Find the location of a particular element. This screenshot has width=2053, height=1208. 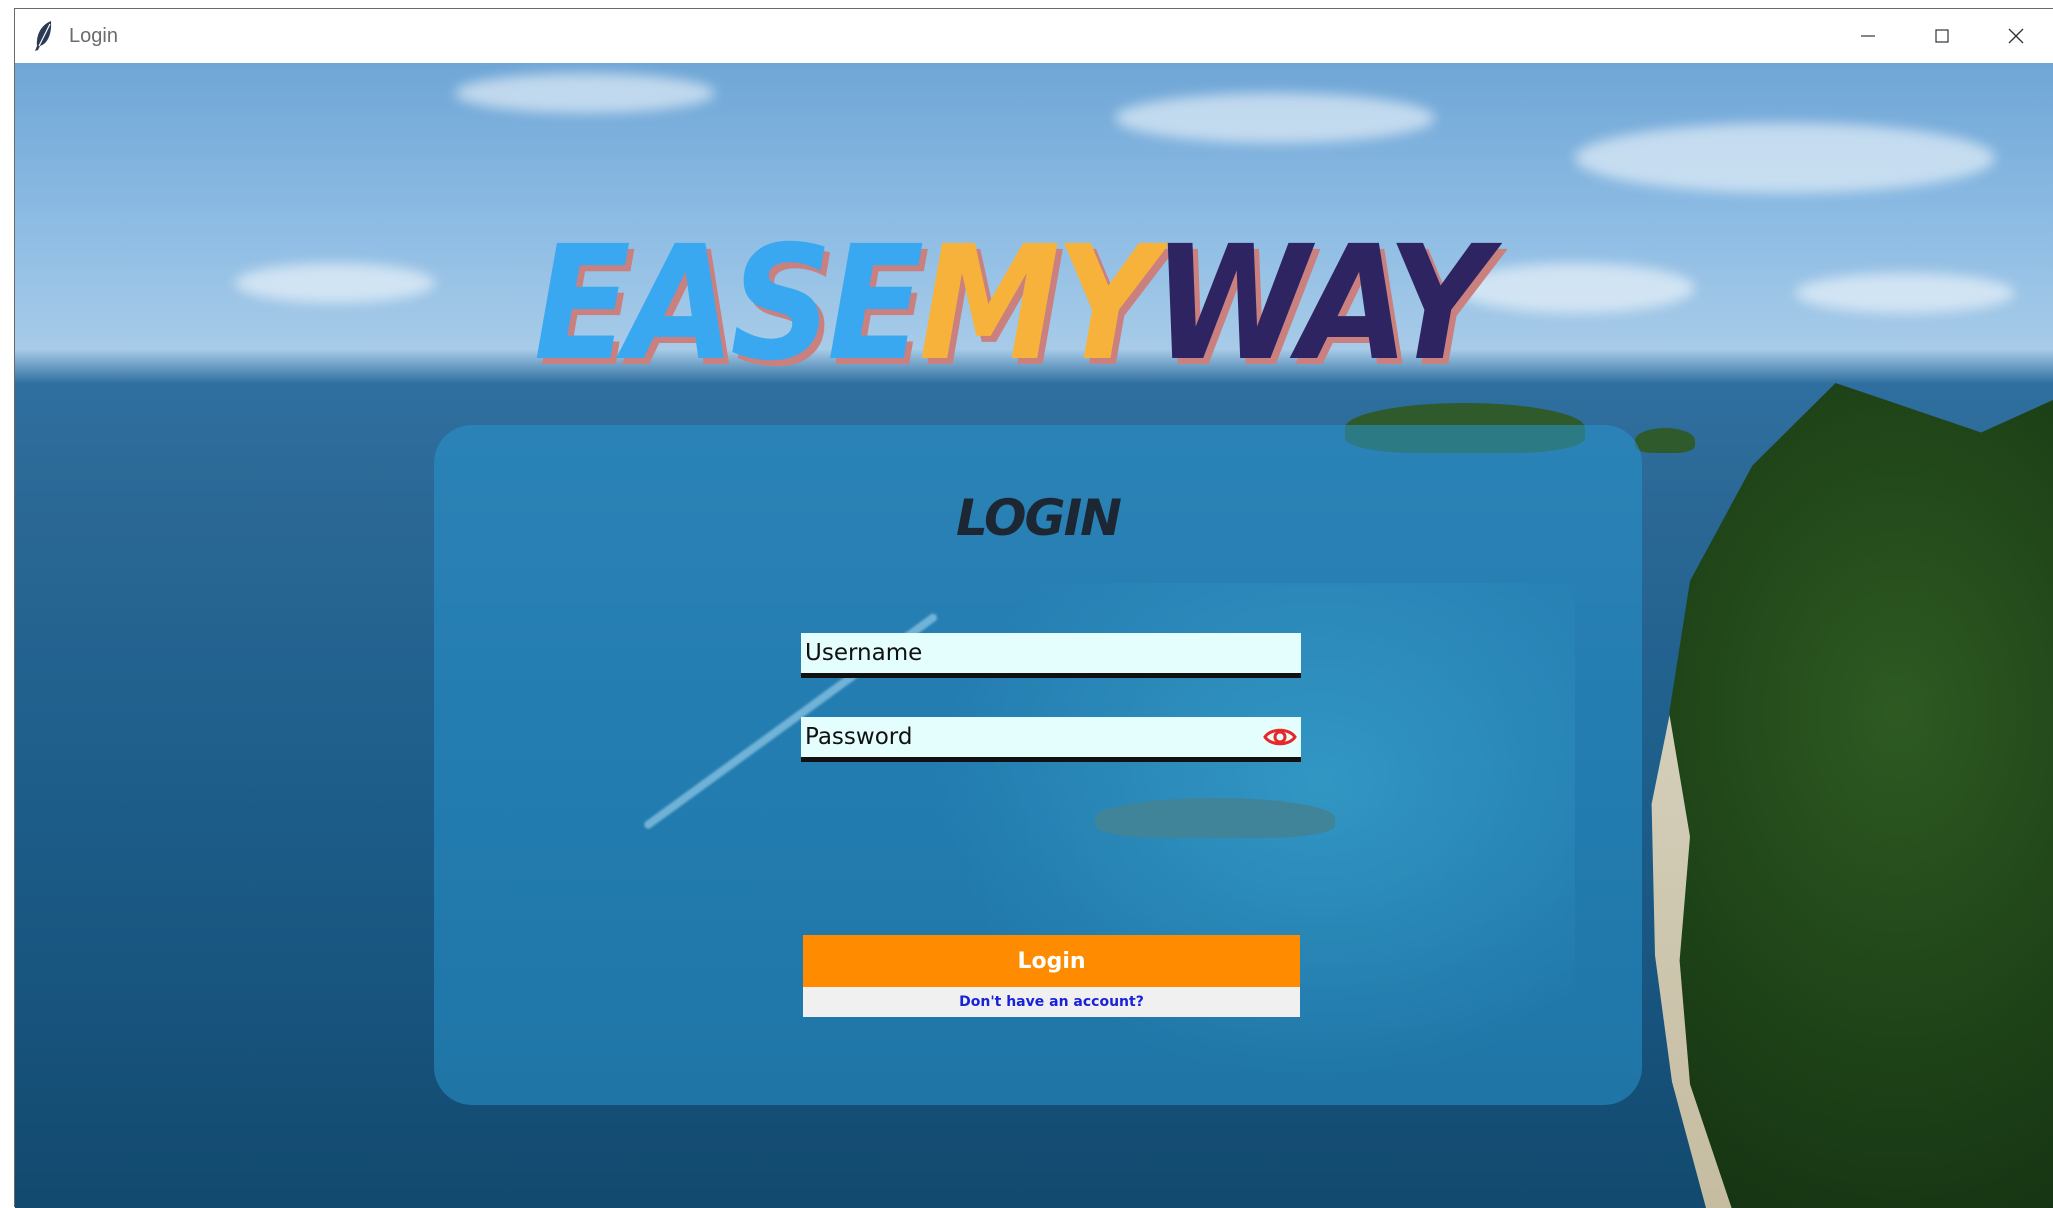

signup-link: Don't have an account? is located at coordinates (1051, 1002).